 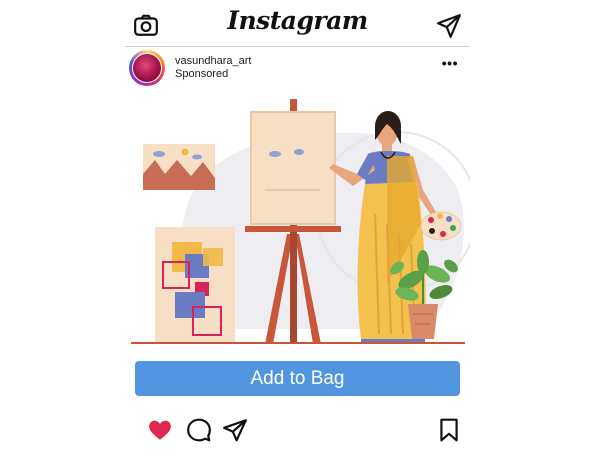 I want to click on abstract-painting, so click(x=195, y=284).